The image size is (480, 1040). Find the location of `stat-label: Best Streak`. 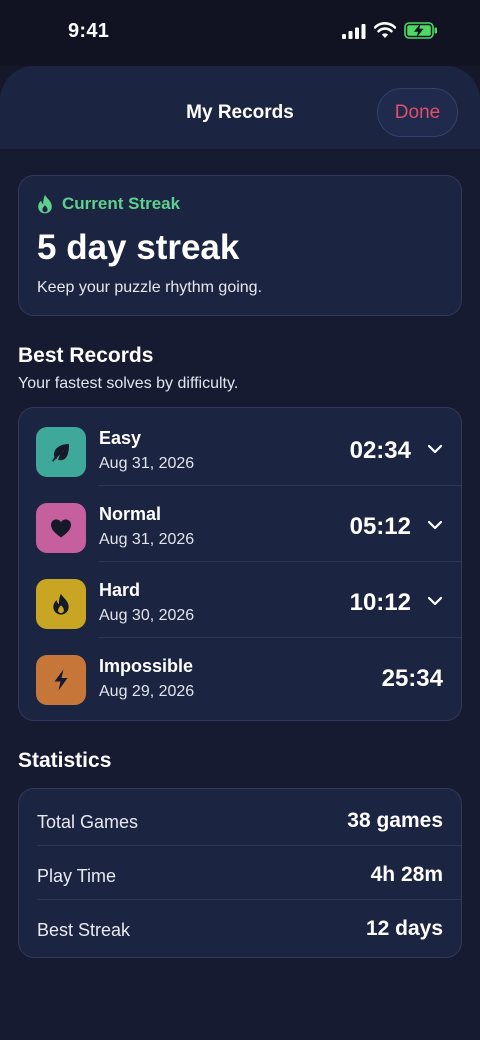

stat-label: Best Streak is located at coordinates (84, 930).